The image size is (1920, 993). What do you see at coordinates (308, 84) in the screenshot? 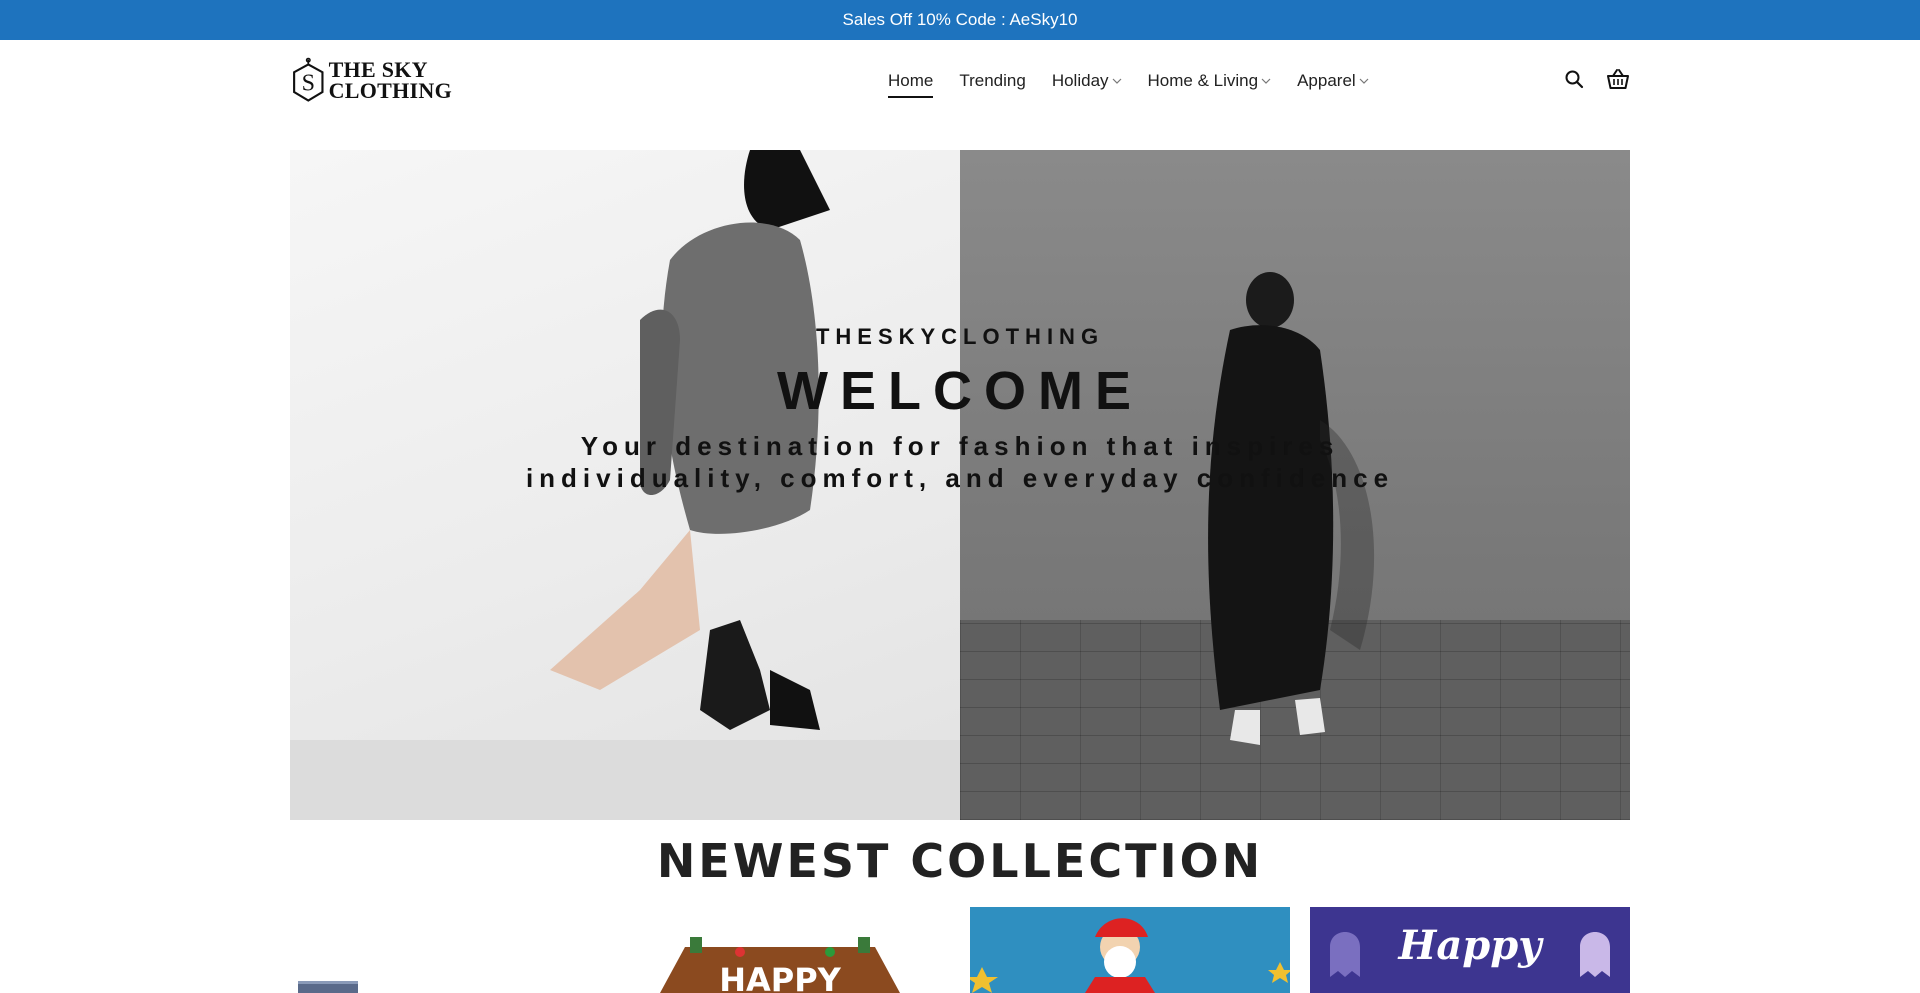
I see `svg-text: S` at bounding box center [308, 84].